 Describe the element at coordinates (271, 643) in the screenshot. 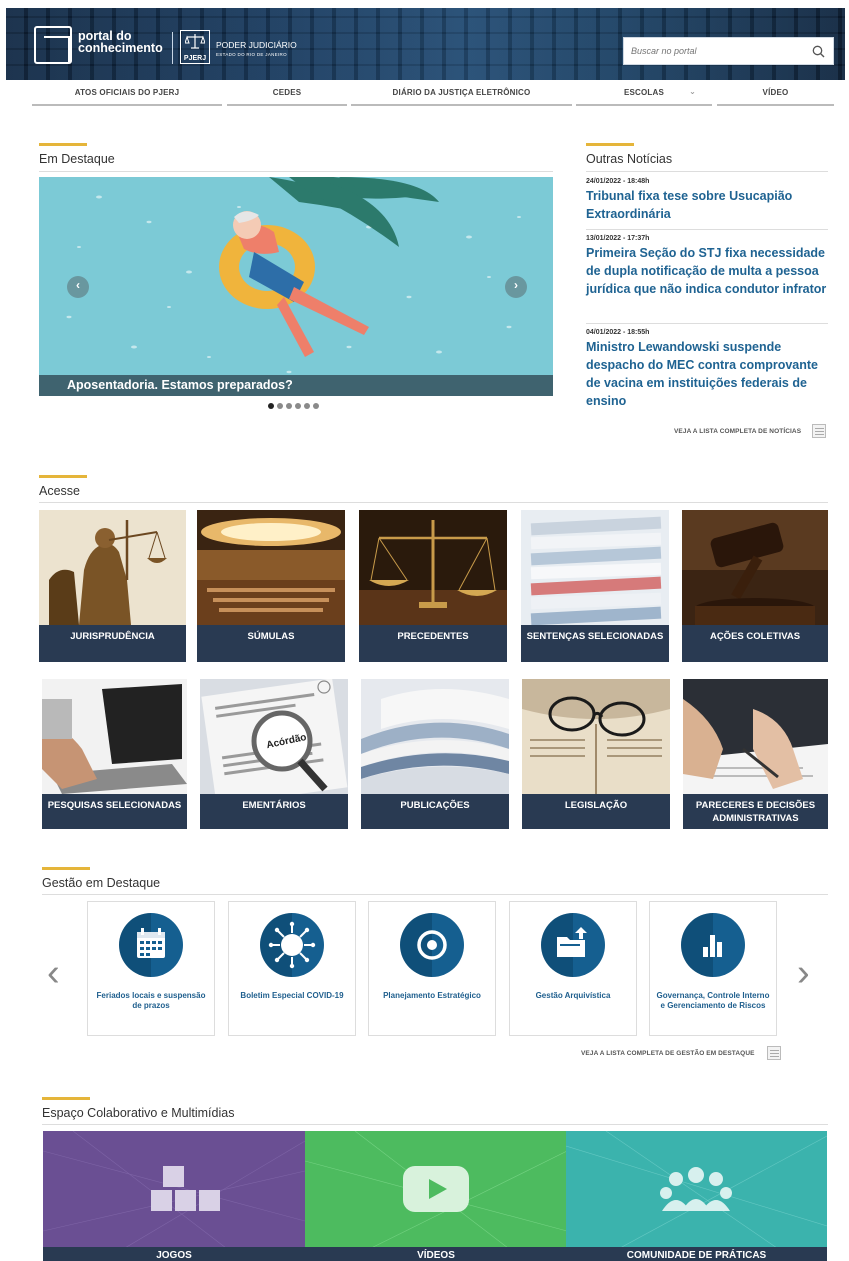

I see `tile-label: SÚMULAS` at that location.